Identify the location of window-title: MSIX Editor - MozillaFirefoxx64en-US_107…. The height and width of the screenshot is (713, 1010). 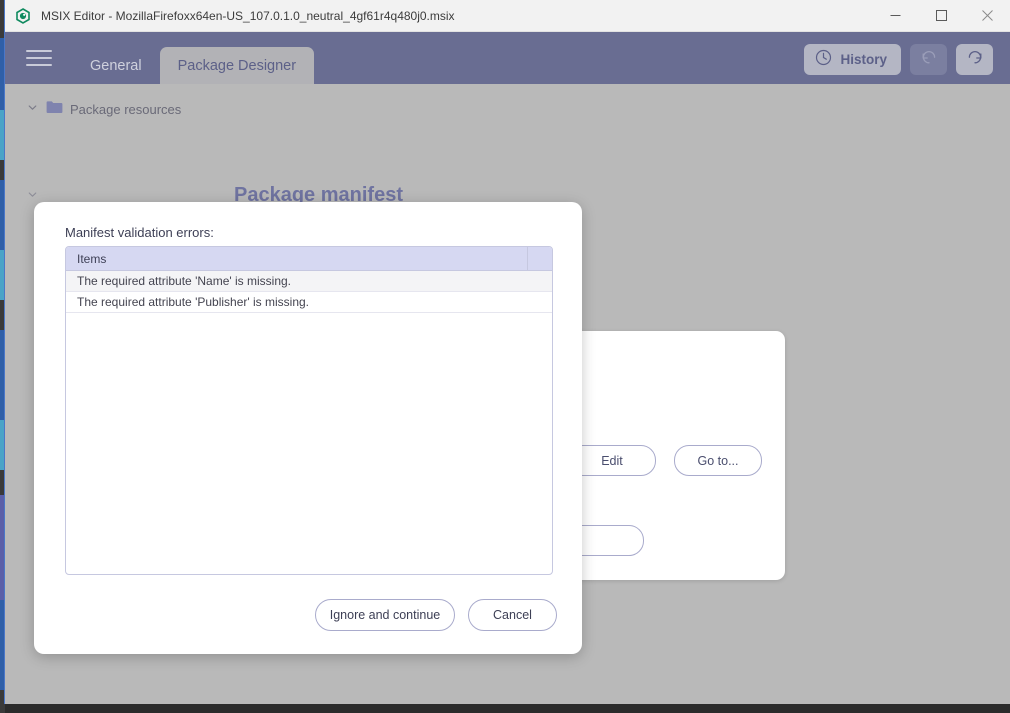
(248, 15).